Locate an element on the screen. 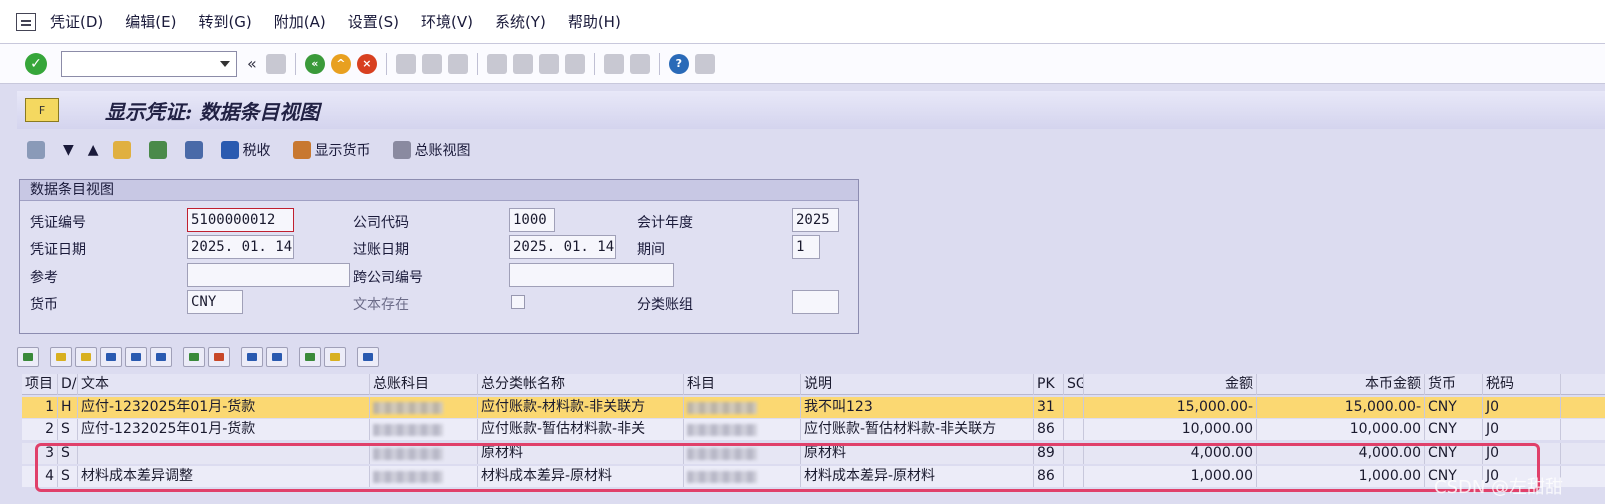  sort-ascending-icon is located at coordinates (61, 357).